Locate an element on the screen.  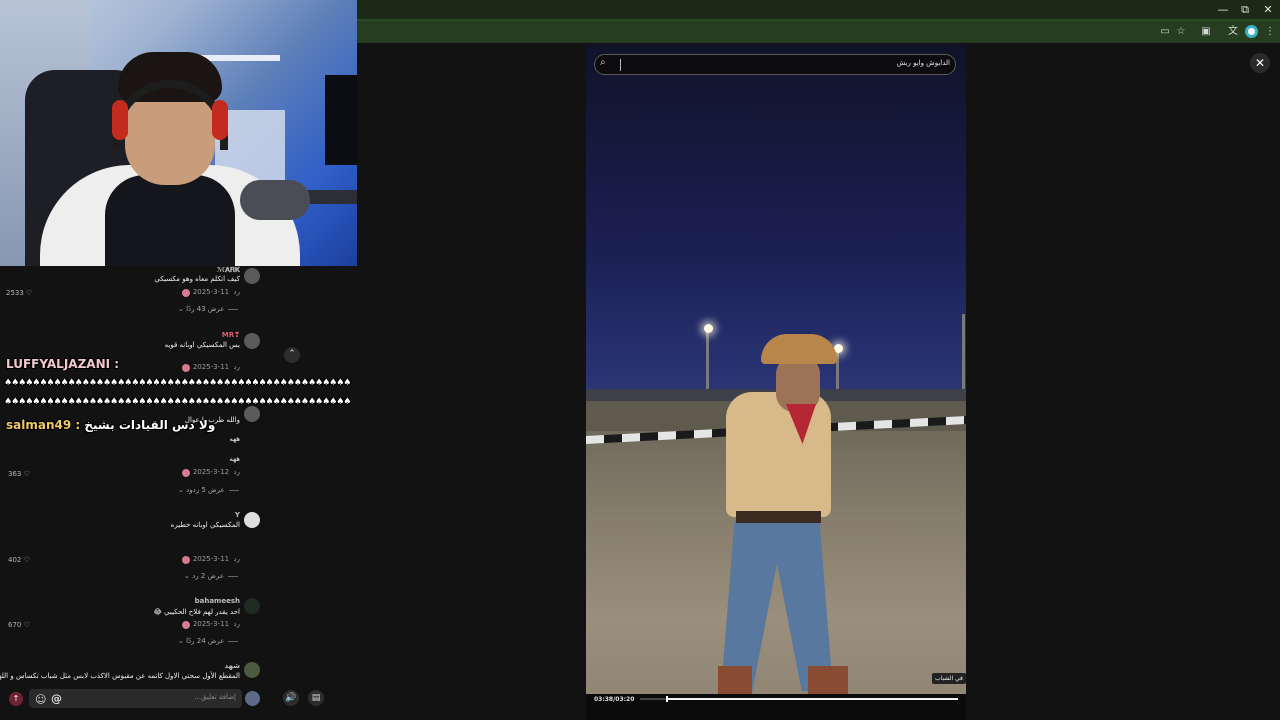
video-progress-knob is located at coordinates (667, 699).